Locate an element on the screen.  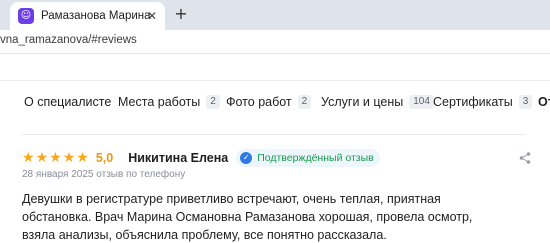
tab-label: Услуги и цены is located at coordinates (362, 102).